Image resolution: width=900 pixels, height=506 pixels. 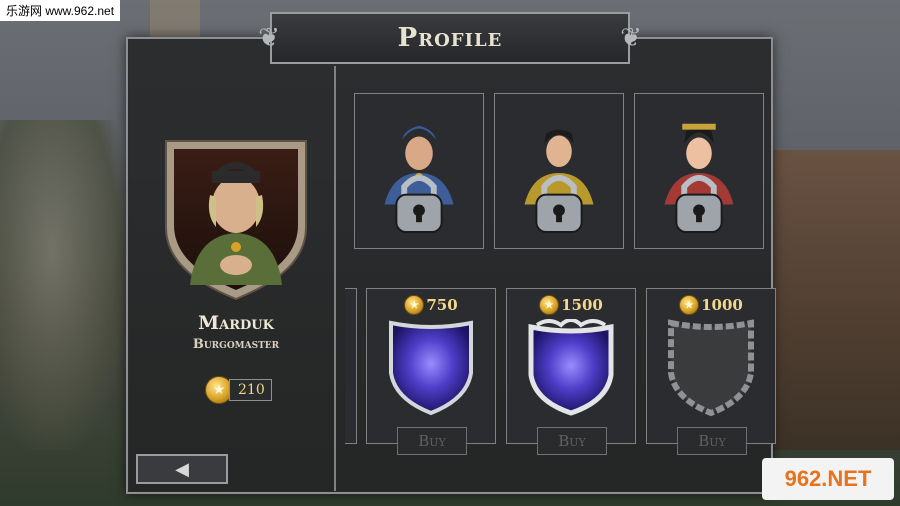 What do you see at coordinates (835, 300) in the screenshot?
I see `background-building` at bounding box center [835, 300].